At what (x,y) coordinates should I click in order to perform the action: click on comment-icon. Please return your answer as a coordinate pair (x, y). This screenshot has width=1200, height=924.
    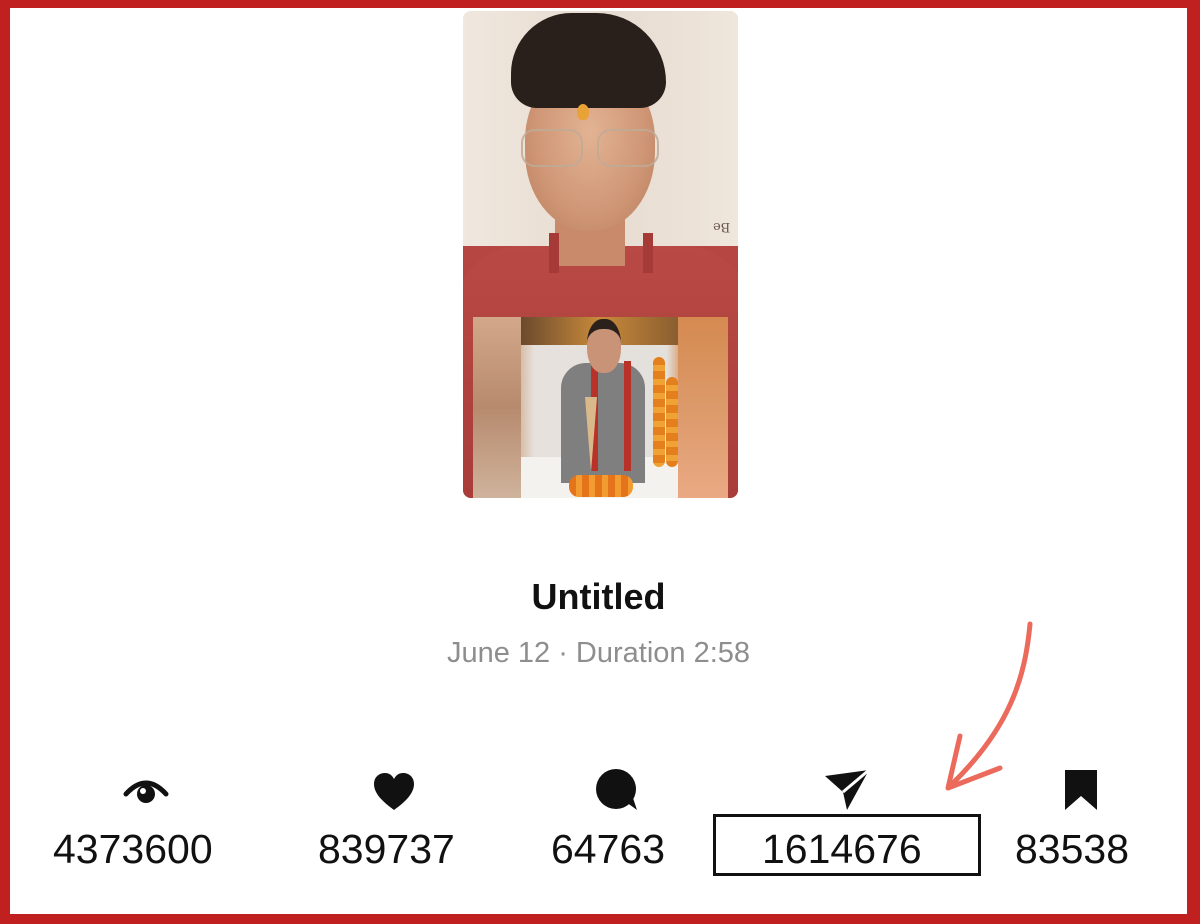
    Looking at the image, I should click on (617, 790).